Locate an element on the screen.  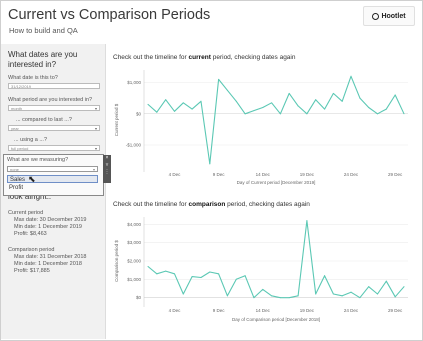
x-axis-label: Day of Current period [December 2019] is located at coordinates (276, 182).